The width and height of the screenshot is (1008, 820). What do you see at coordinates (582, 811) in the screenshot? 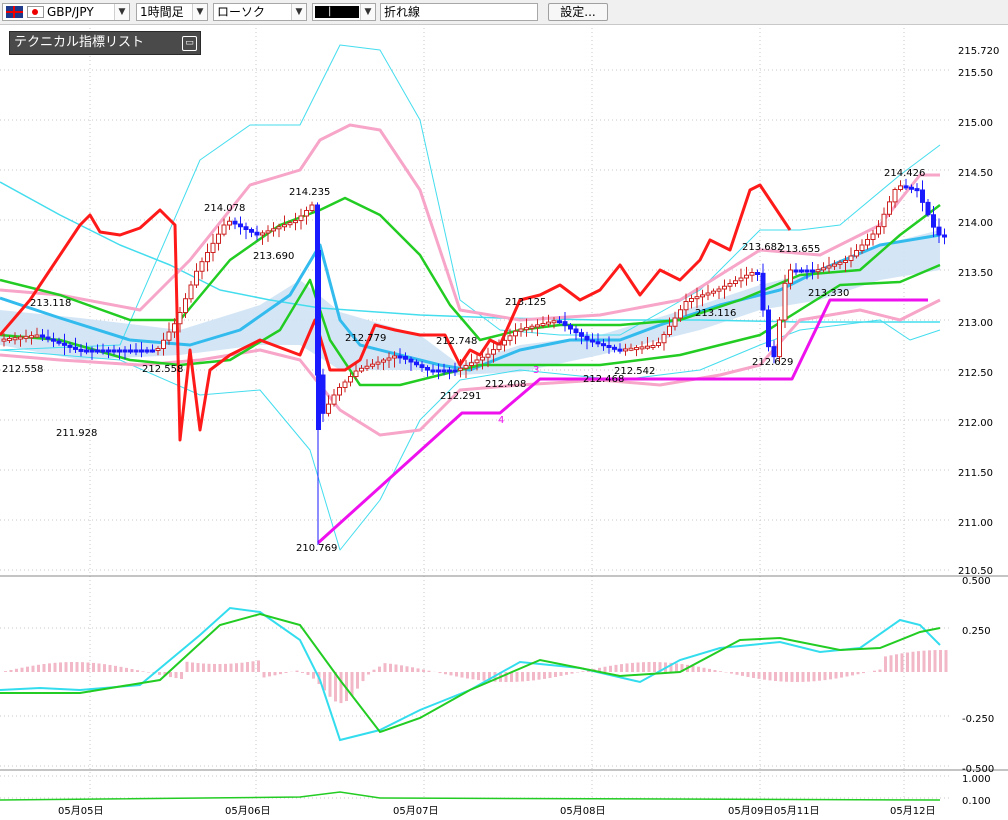
I see `date-axis-label: 05月08日` at bounding box center [582, 811].